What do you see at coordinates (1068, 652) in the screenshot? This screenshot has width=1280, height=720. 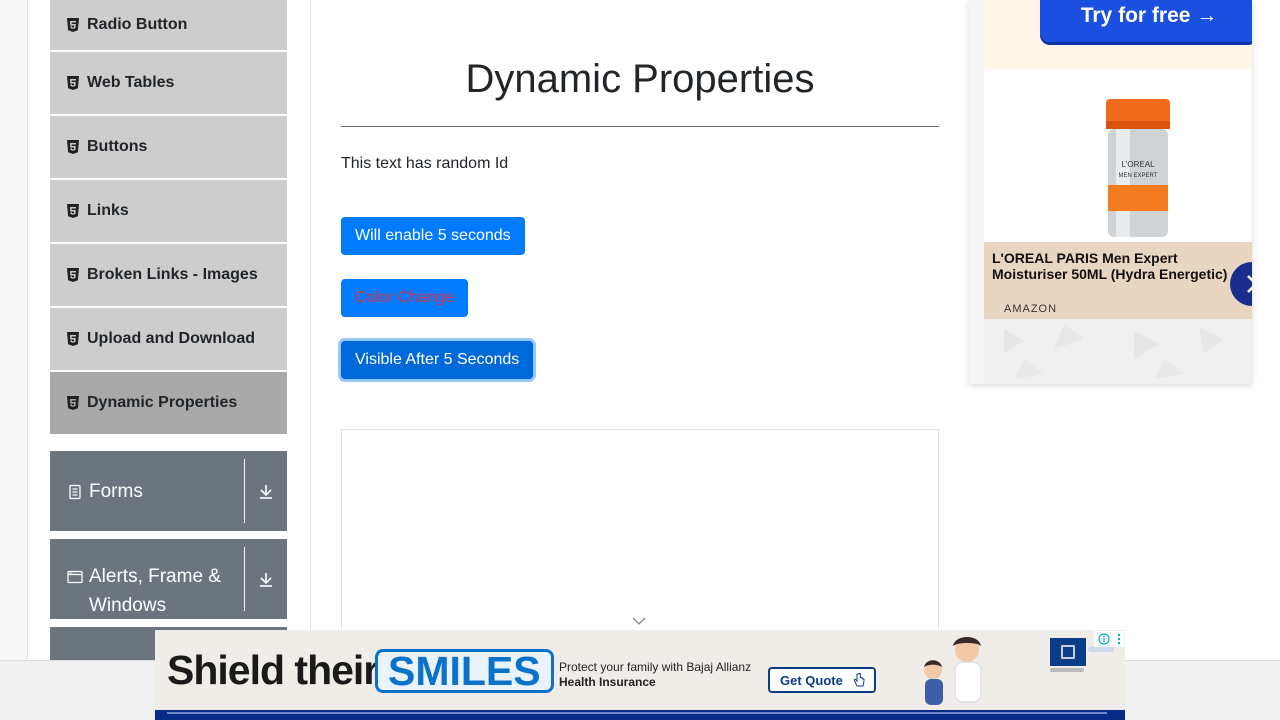 I see `bajaj-logo` at bounding box center [1068, 652].